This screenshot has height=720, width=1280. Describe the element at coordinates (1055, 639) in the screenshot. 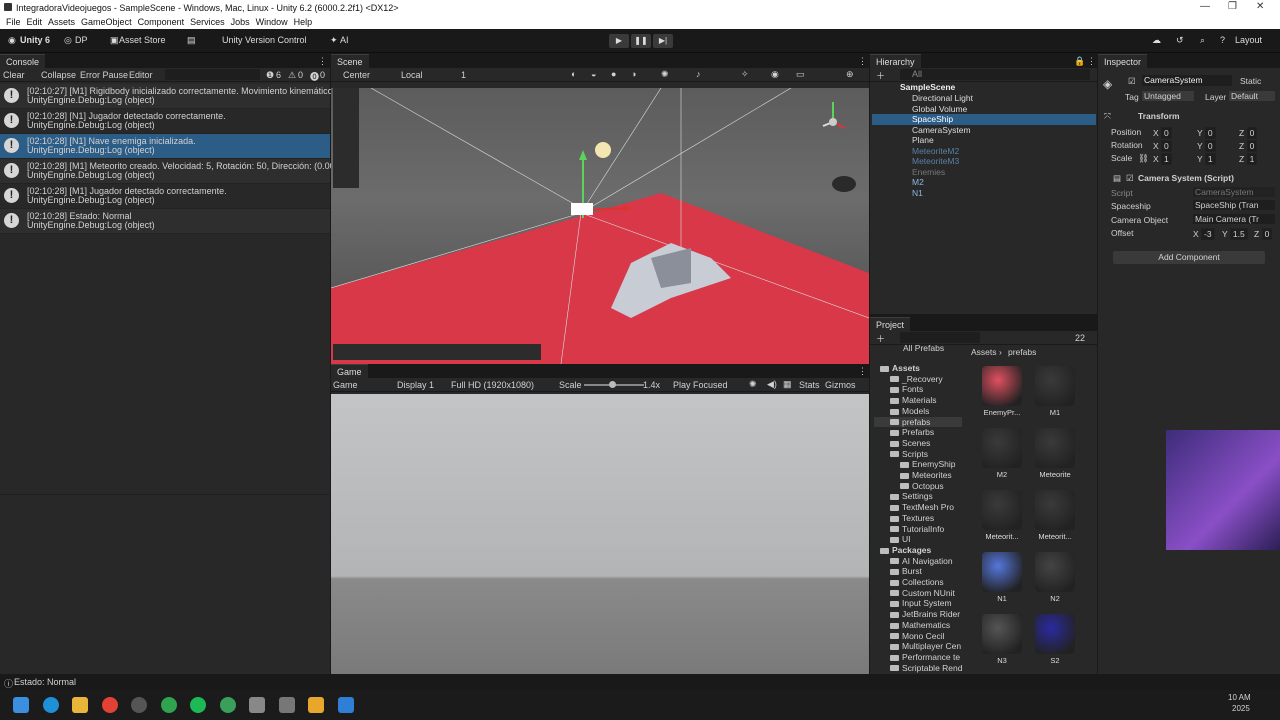

I see `prefab-asset: S2` at that location.